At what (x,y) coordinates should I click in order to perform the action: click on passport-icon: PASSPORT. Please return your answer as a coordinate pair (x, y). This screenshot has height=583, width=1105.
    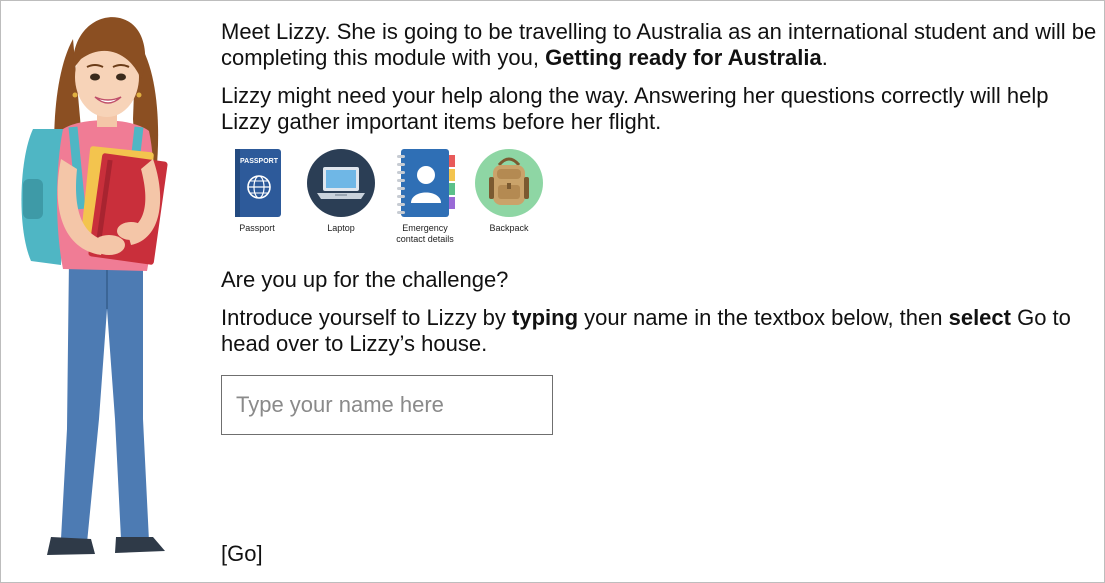
    Looking at the image, I should click on (258, 183).